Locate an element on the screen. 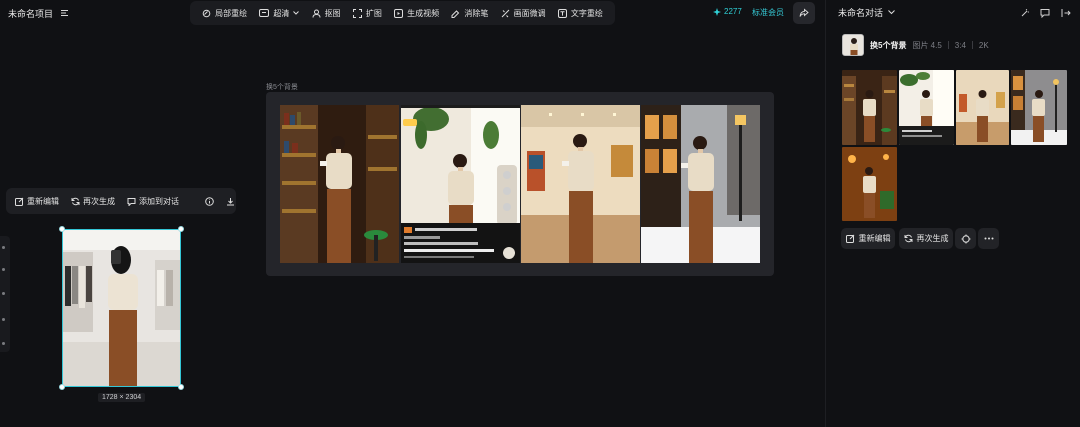 The width and height of the screenshot is (1080, 427). eraser-icon is located at coordinates (455, 13).